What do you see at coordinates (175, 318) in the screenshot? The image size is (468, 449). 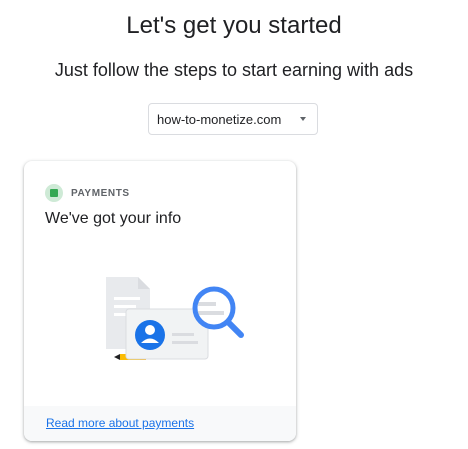 I see `payments-illustration` at bounding box center [175, 318].